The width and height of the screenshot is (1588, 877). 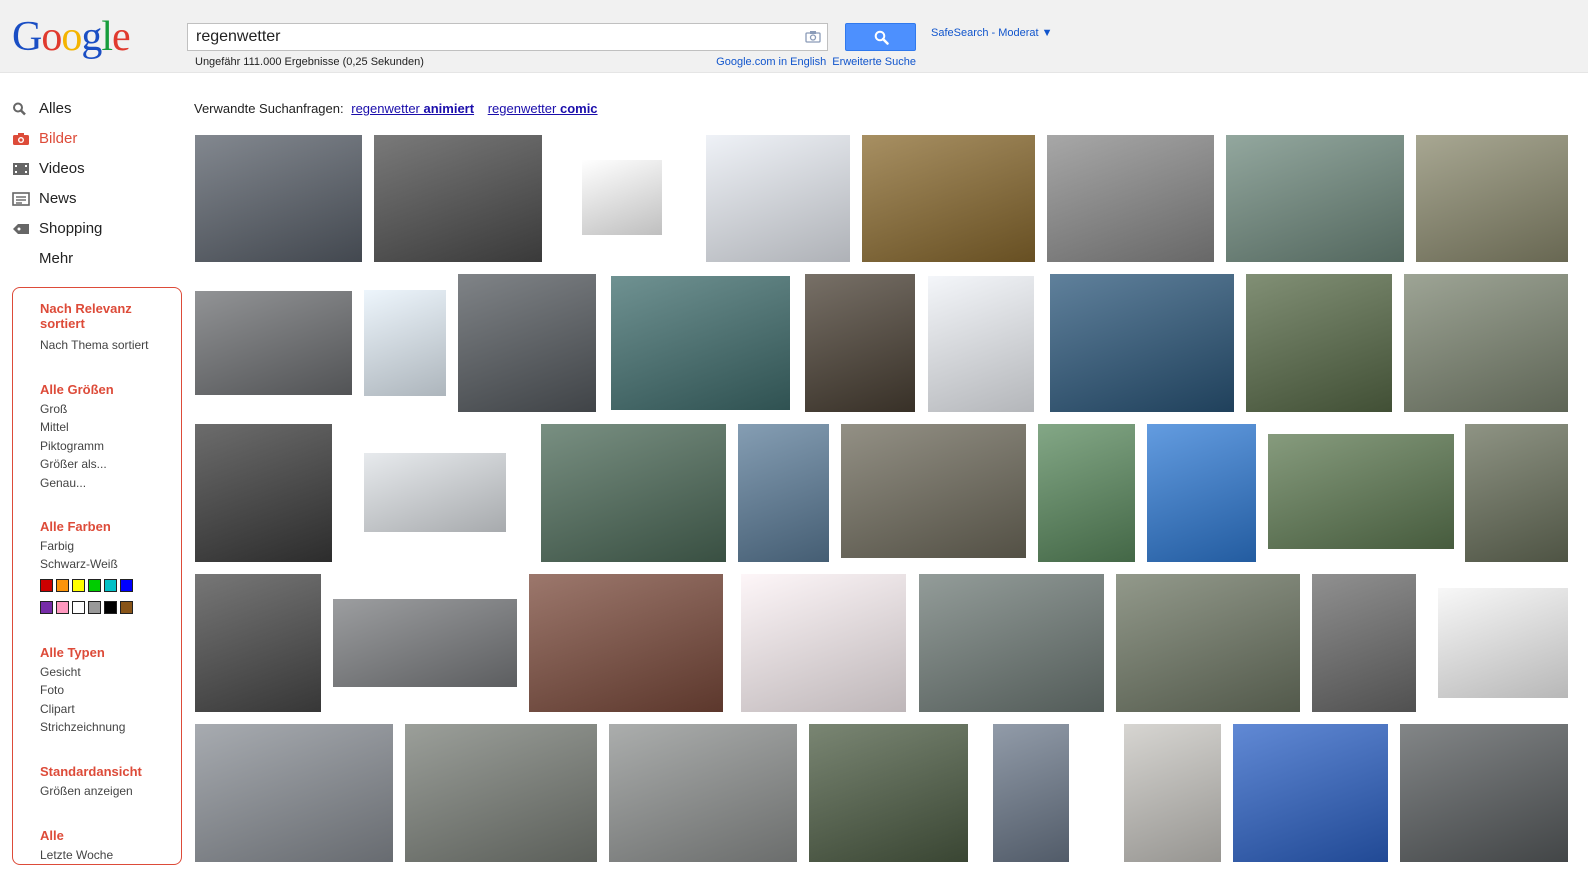 I want to click on google-logo: Google, so click(x=71, y=37).